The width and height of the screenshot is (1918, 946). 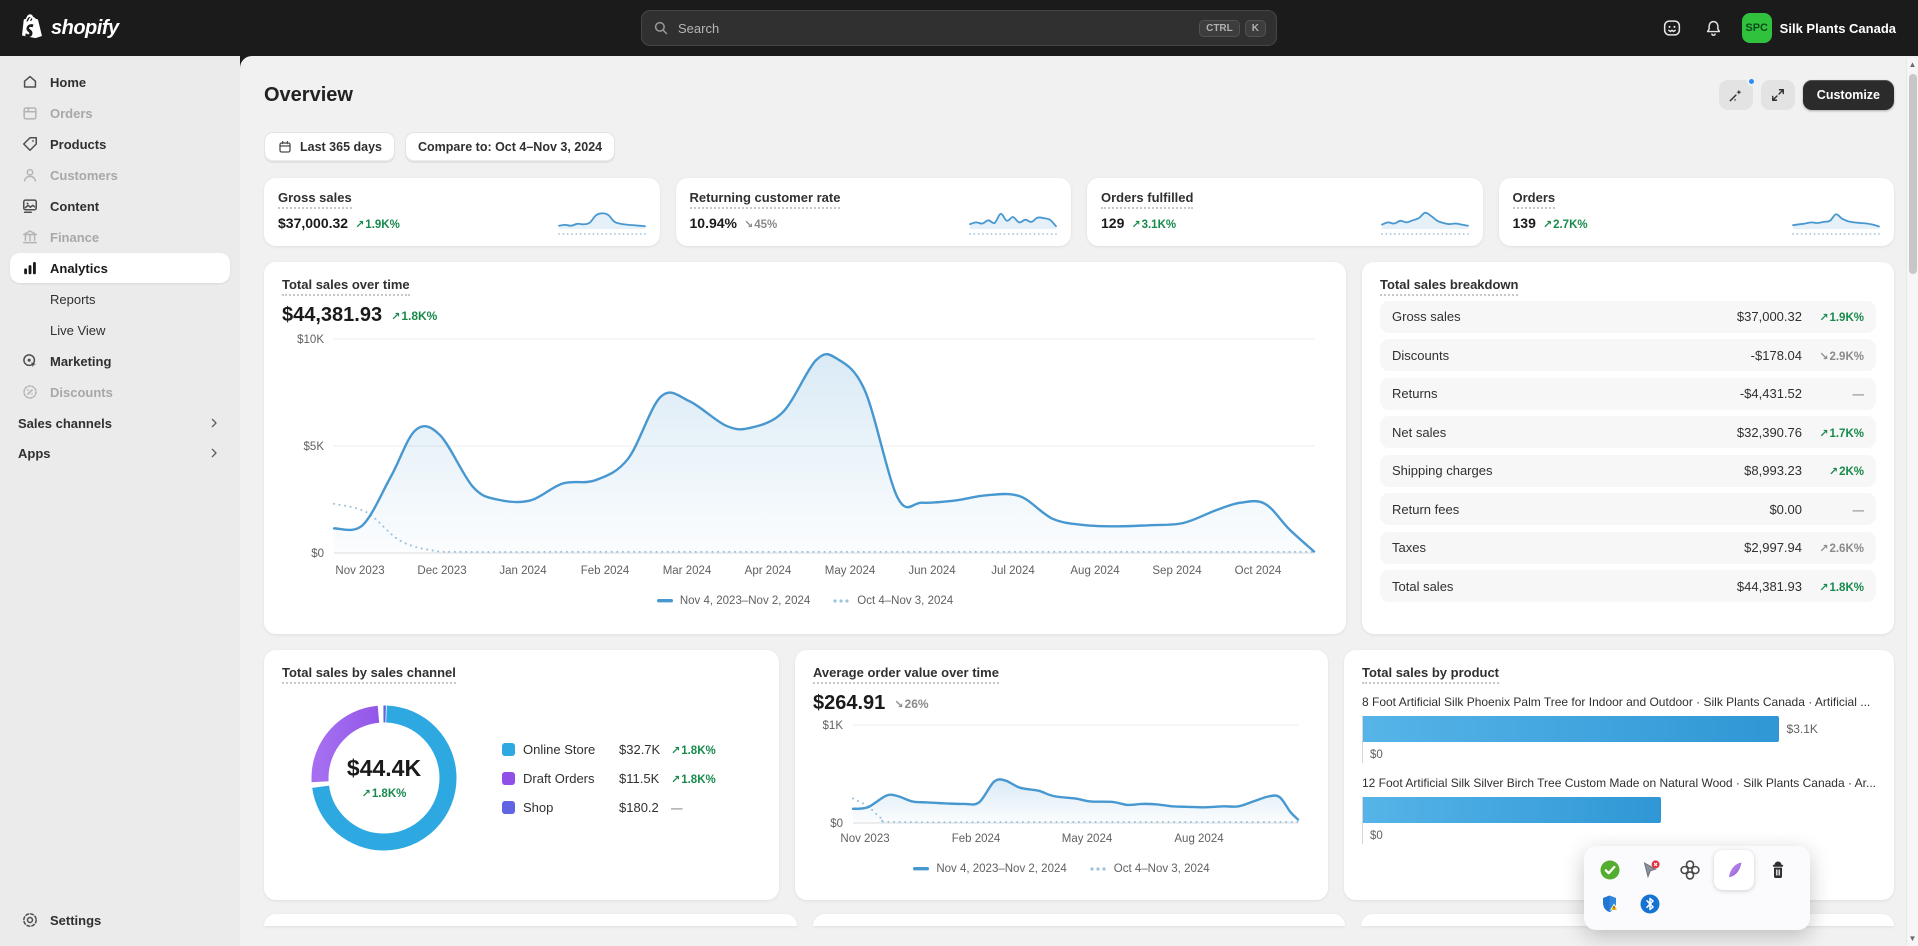 What do you see at coordinates (1061, 774) in the screenshot?
I see `aov-line-chart: $1K $0` at bounding box center [1061, 774].